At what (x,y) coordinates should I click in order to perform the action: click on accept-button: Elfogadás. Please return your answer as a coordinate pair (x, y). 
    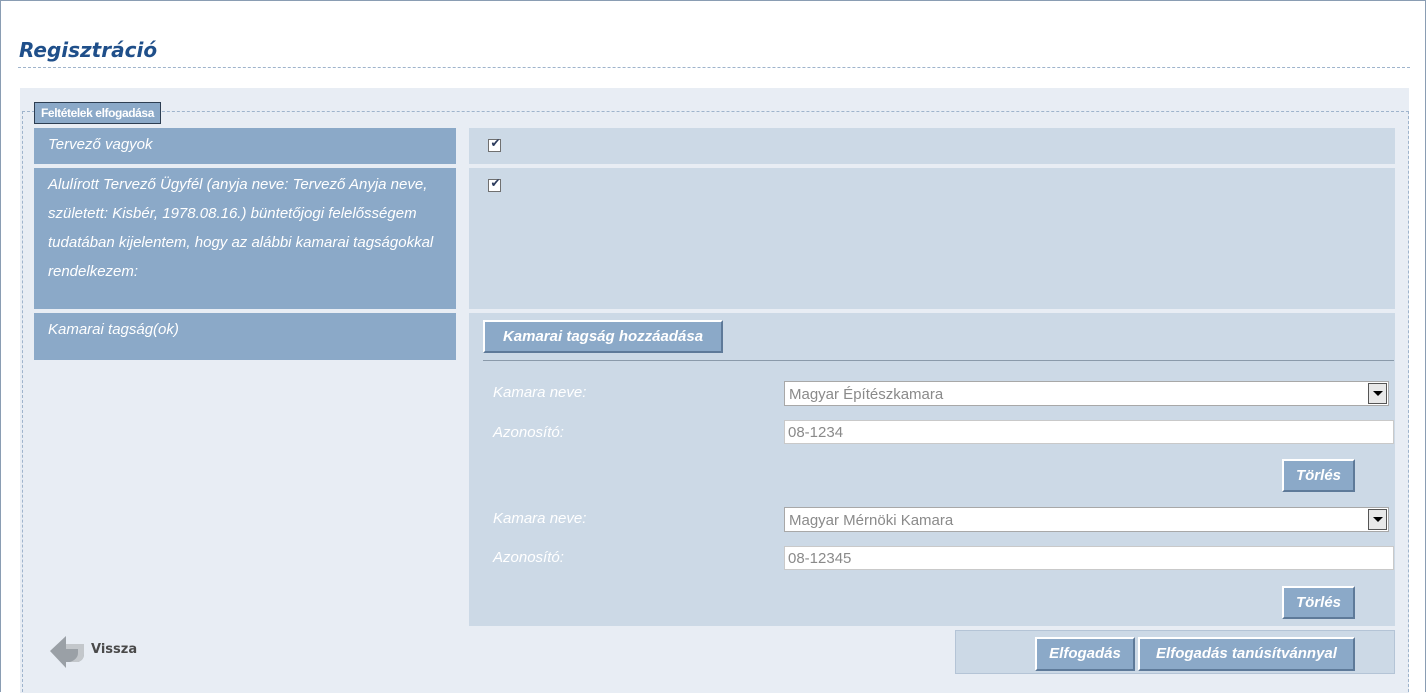
    Looking at the image, I should click on (1085, 654).